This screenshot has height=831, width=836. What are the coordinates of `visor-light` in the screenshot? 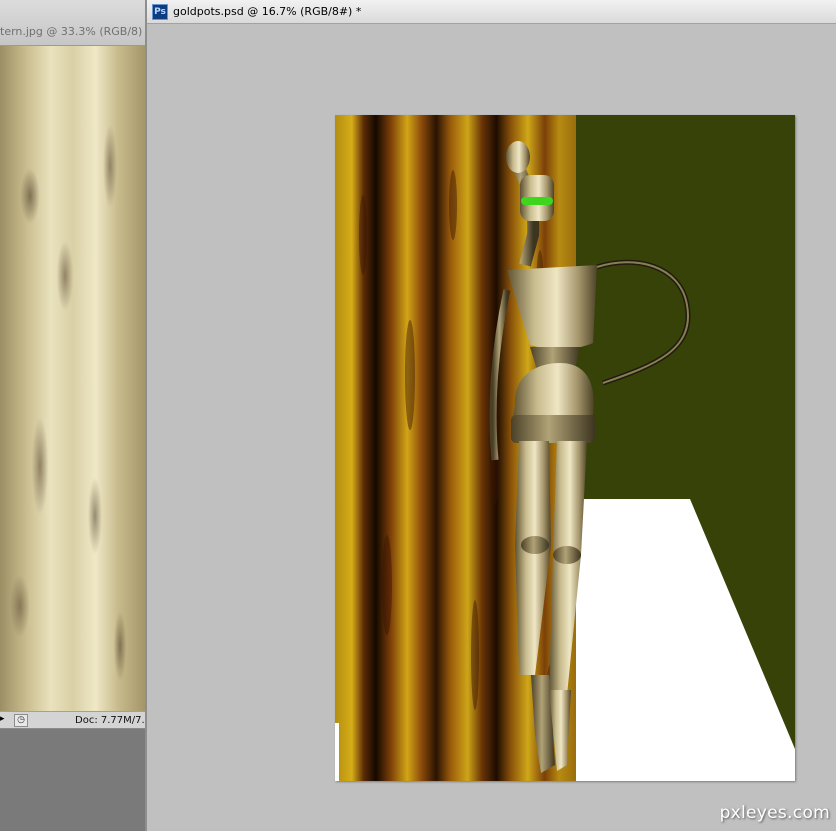 It's located at (537, 201).